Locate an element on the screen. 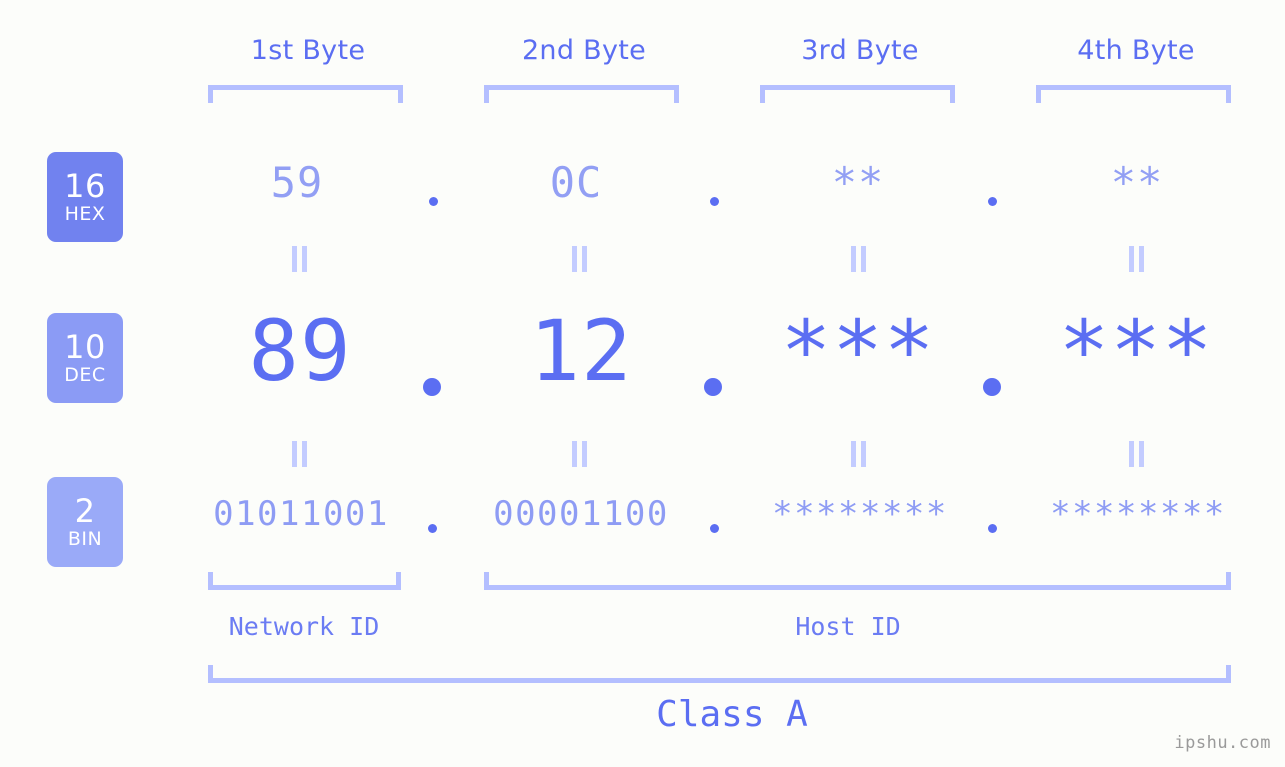 This screenshot has width=1285, height=767. network-id-label: Network ID is located at coordinates (304, 626).